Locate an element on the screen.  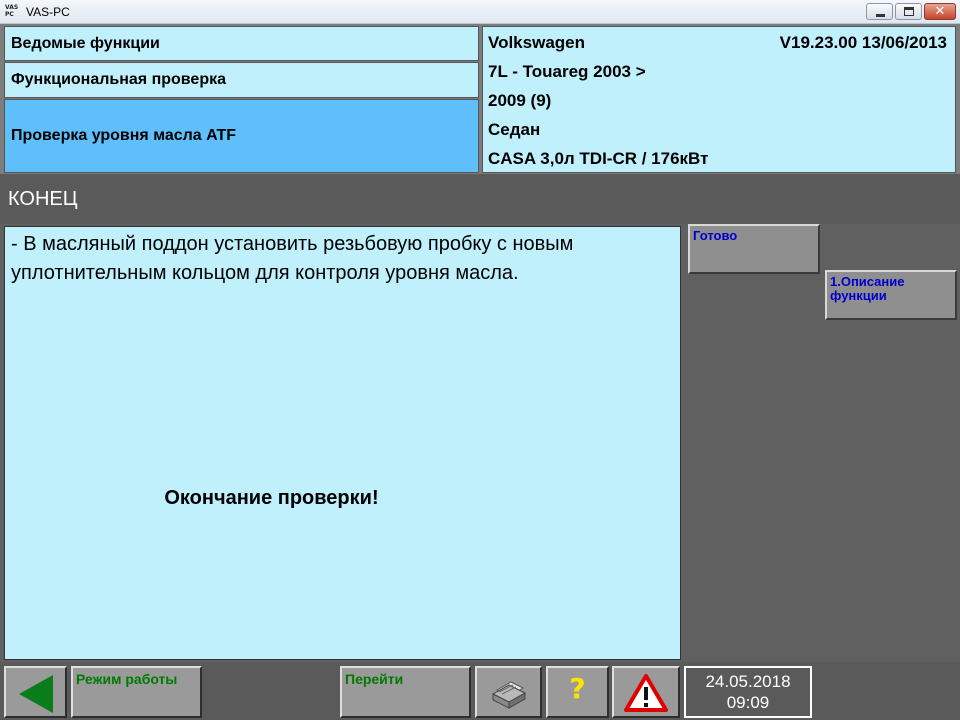
app-icon-bottom-text: PC is located at coordinates (9, 14).